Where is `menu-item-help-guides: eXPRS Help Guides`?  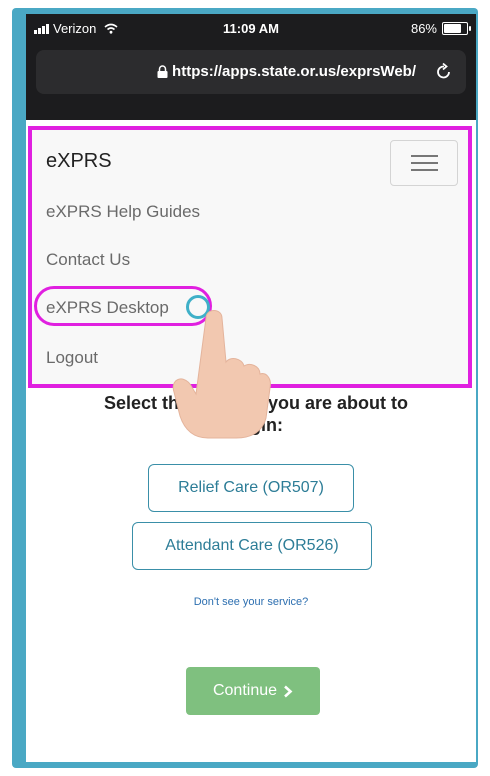 menu-item-help-guides: eXPRS Help Guides is located at coordinates (123, 212).